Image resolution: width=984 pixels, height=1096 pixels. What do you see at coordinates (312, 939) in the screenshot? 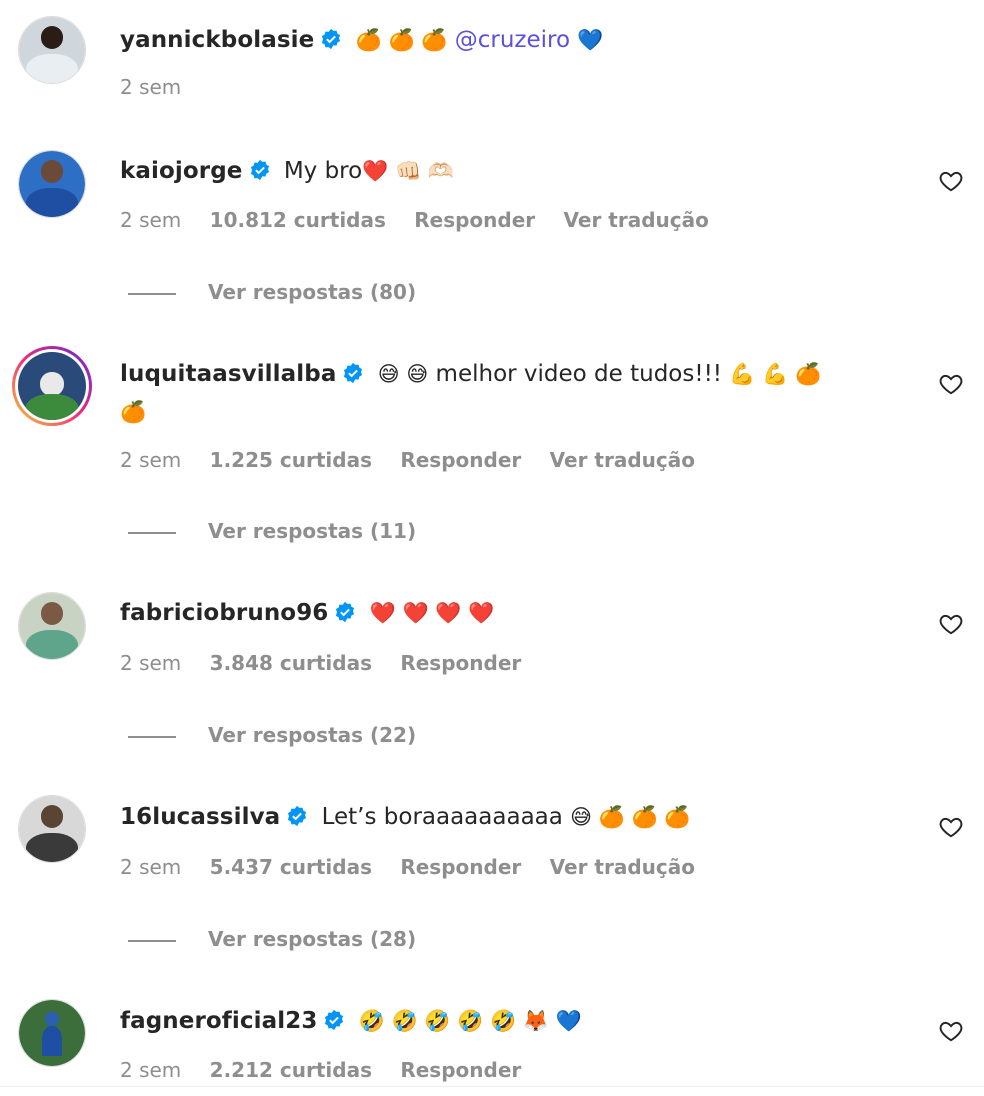
I see `view-replies-label: Ver respostas (28)` at bounding box center [312, 939].